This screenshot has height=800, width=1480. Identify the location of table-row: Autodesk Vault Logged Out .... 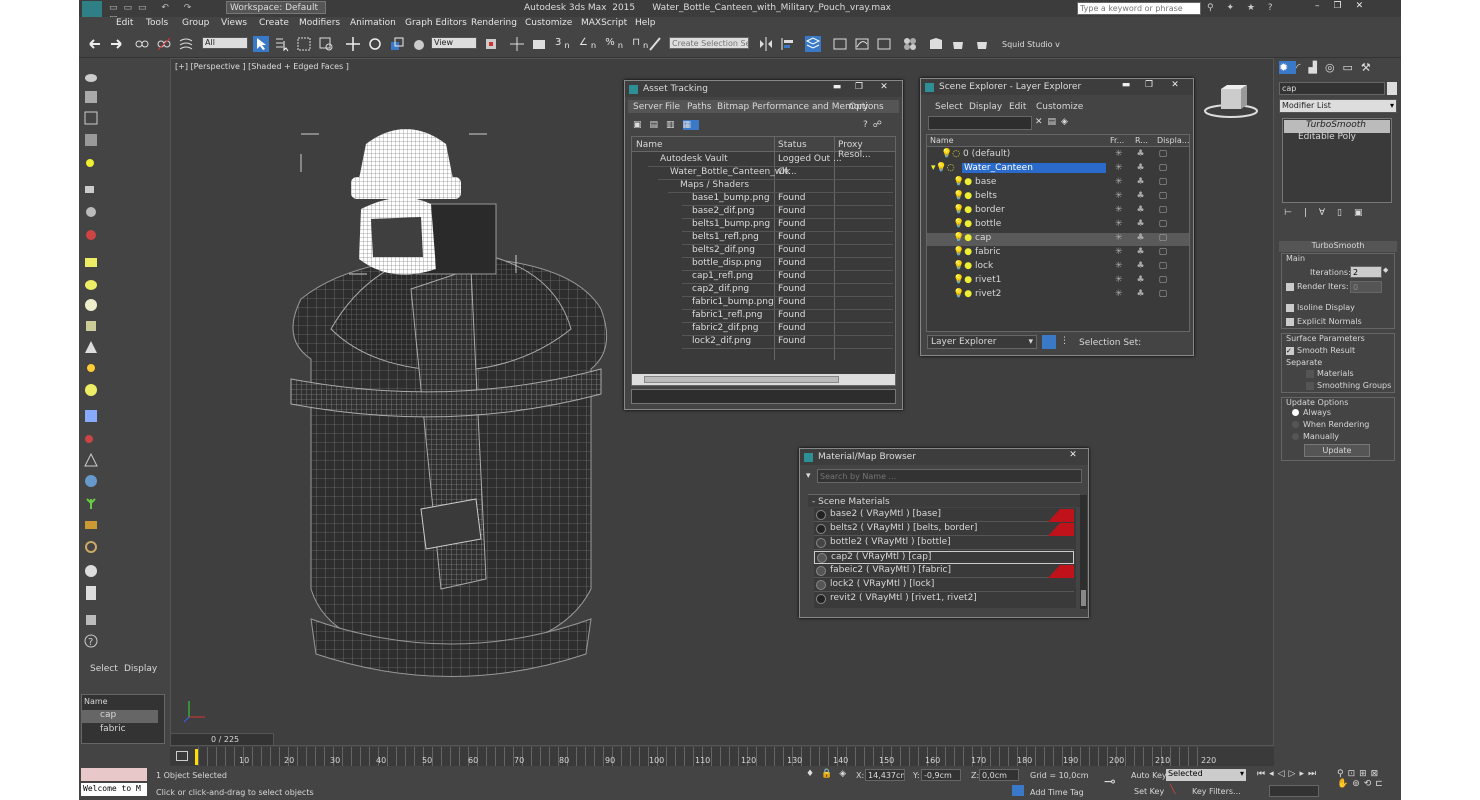
(770, 160).